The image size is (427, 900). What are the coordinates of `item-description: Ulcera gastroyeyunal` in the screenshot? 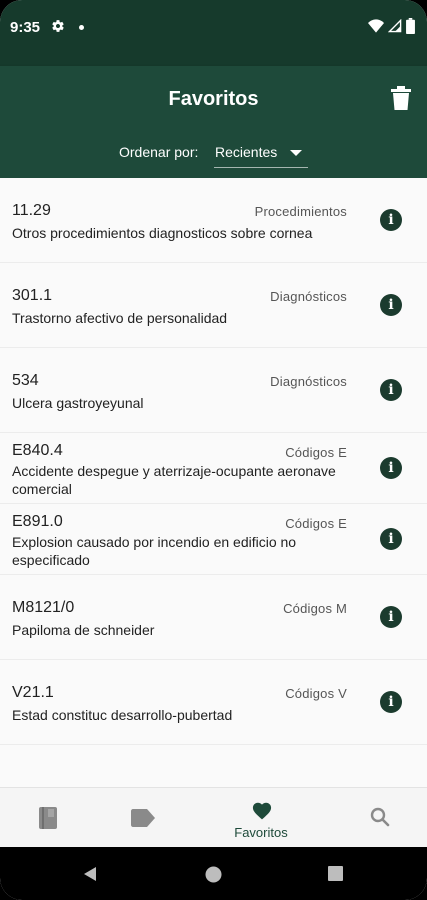 It's located at (78, 403).